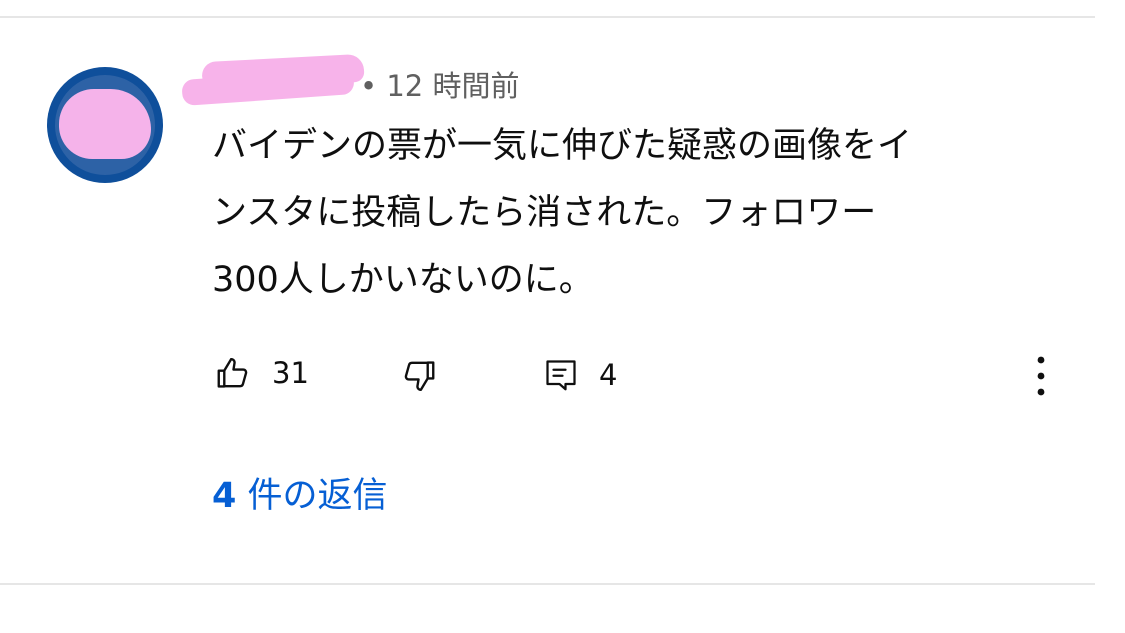 This screenshot has width=1125, height=633. I want to click on top-divider, so click(547, 17).